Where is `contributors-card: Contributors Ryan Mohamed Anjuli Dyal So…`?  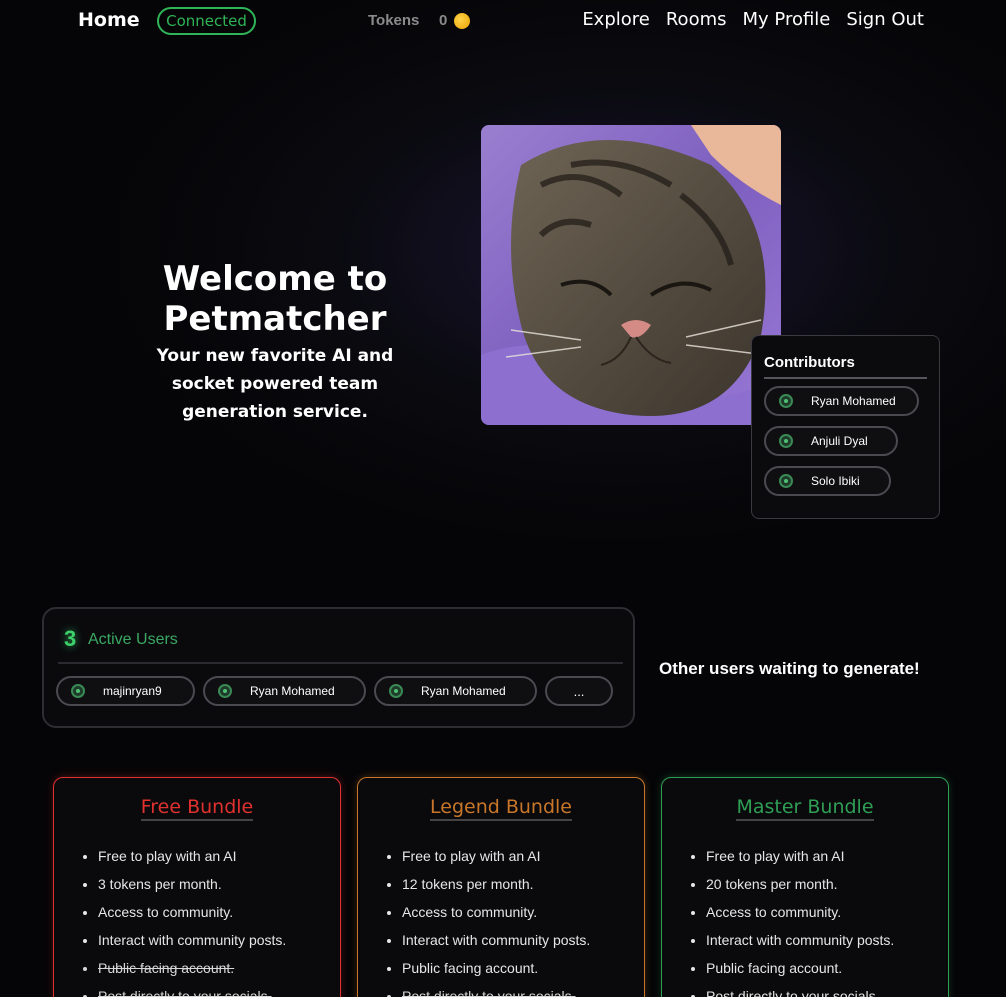 contributors-card: Contributors Ryan Mohamed Anjuli Dyal So… is located at coordinates (845, 427).